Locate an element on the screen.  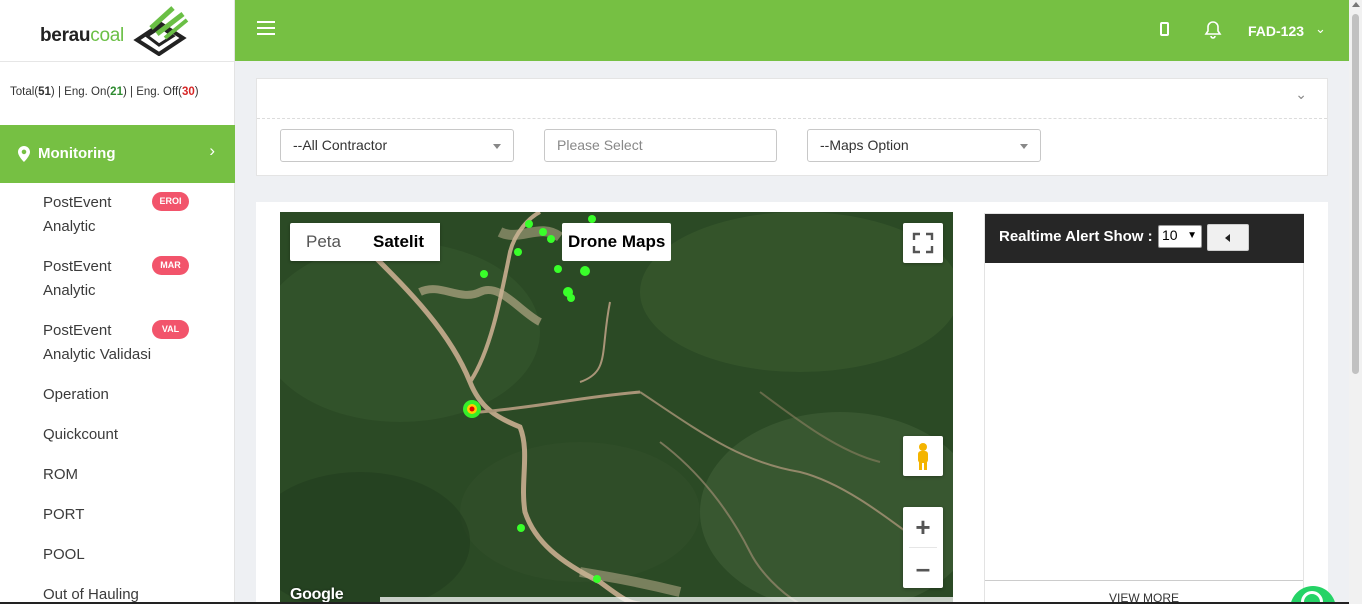
map-pin-icon is located at coordinates (24, 154).